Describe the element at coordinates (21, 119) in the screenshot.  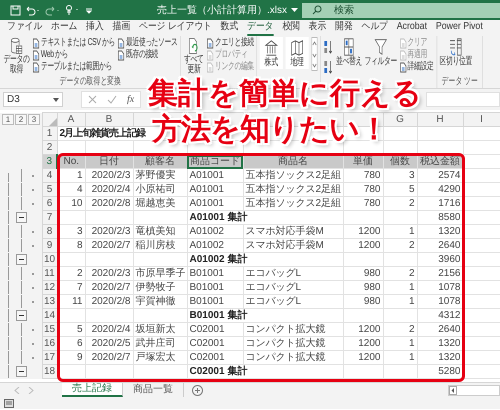
I see `outline-level-button: 2` at that location.